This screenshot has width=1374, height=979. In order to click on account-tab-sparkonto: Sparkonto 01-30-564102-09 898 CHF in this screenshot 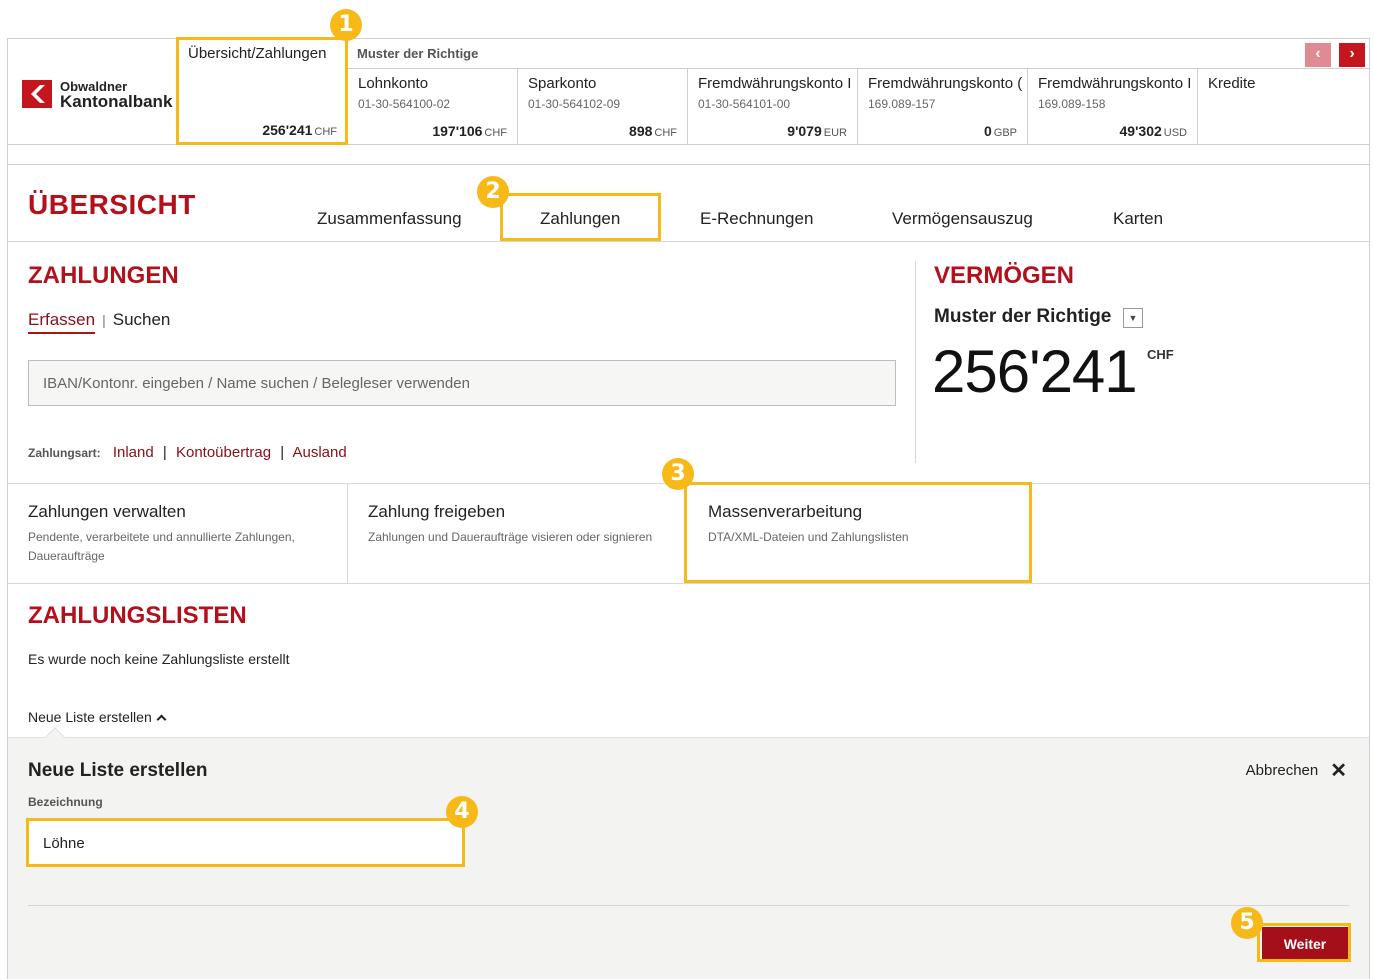, I will do `click(603, 106)`.